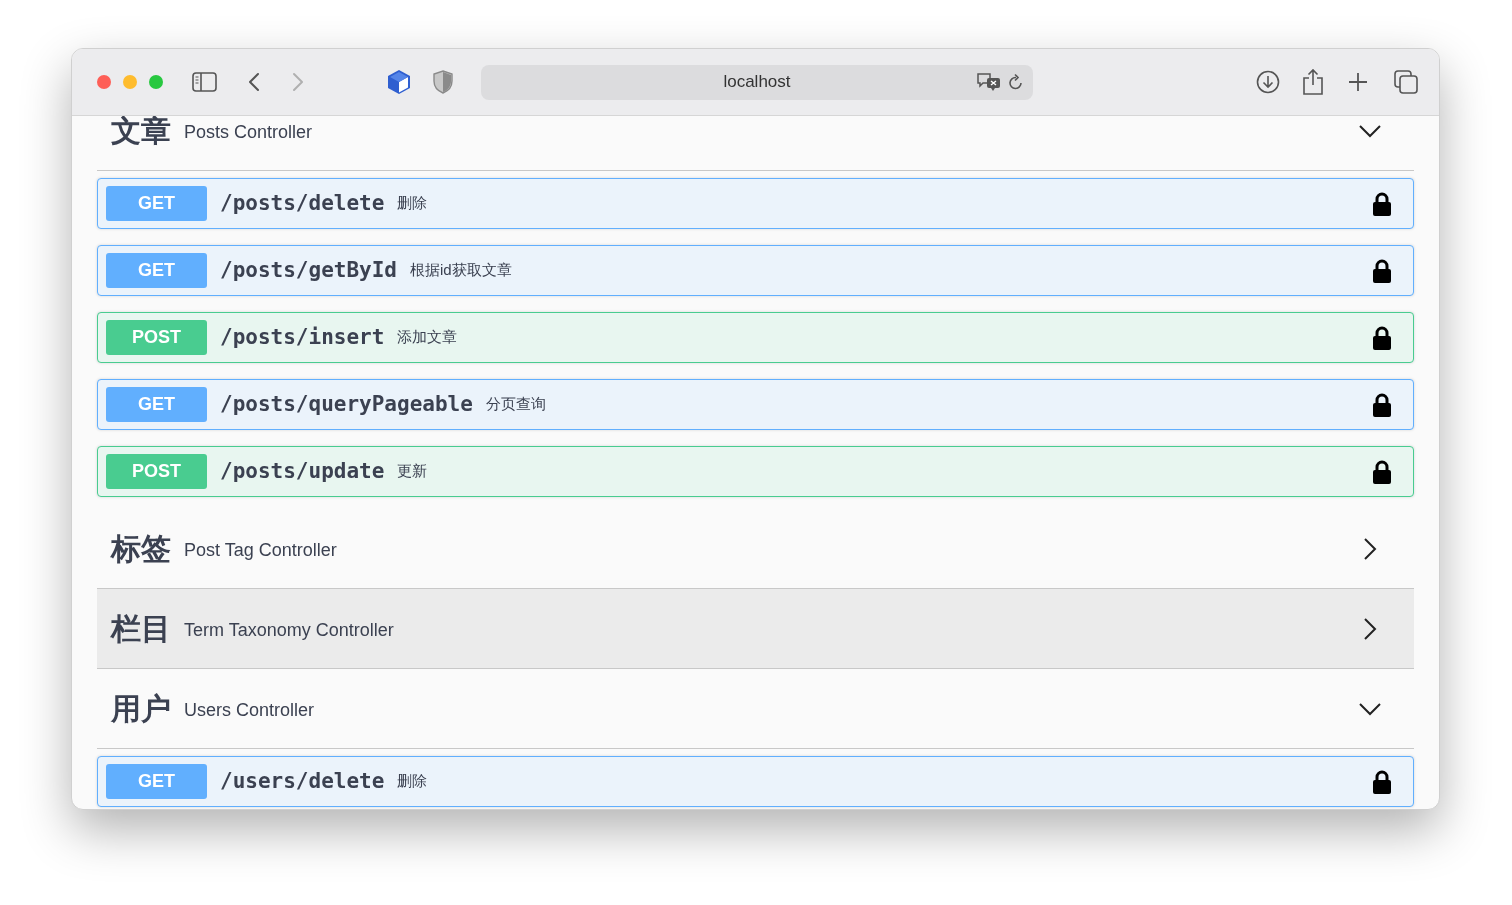  I want to click on endpoint-summary: 分页查询, so click(516, 404).